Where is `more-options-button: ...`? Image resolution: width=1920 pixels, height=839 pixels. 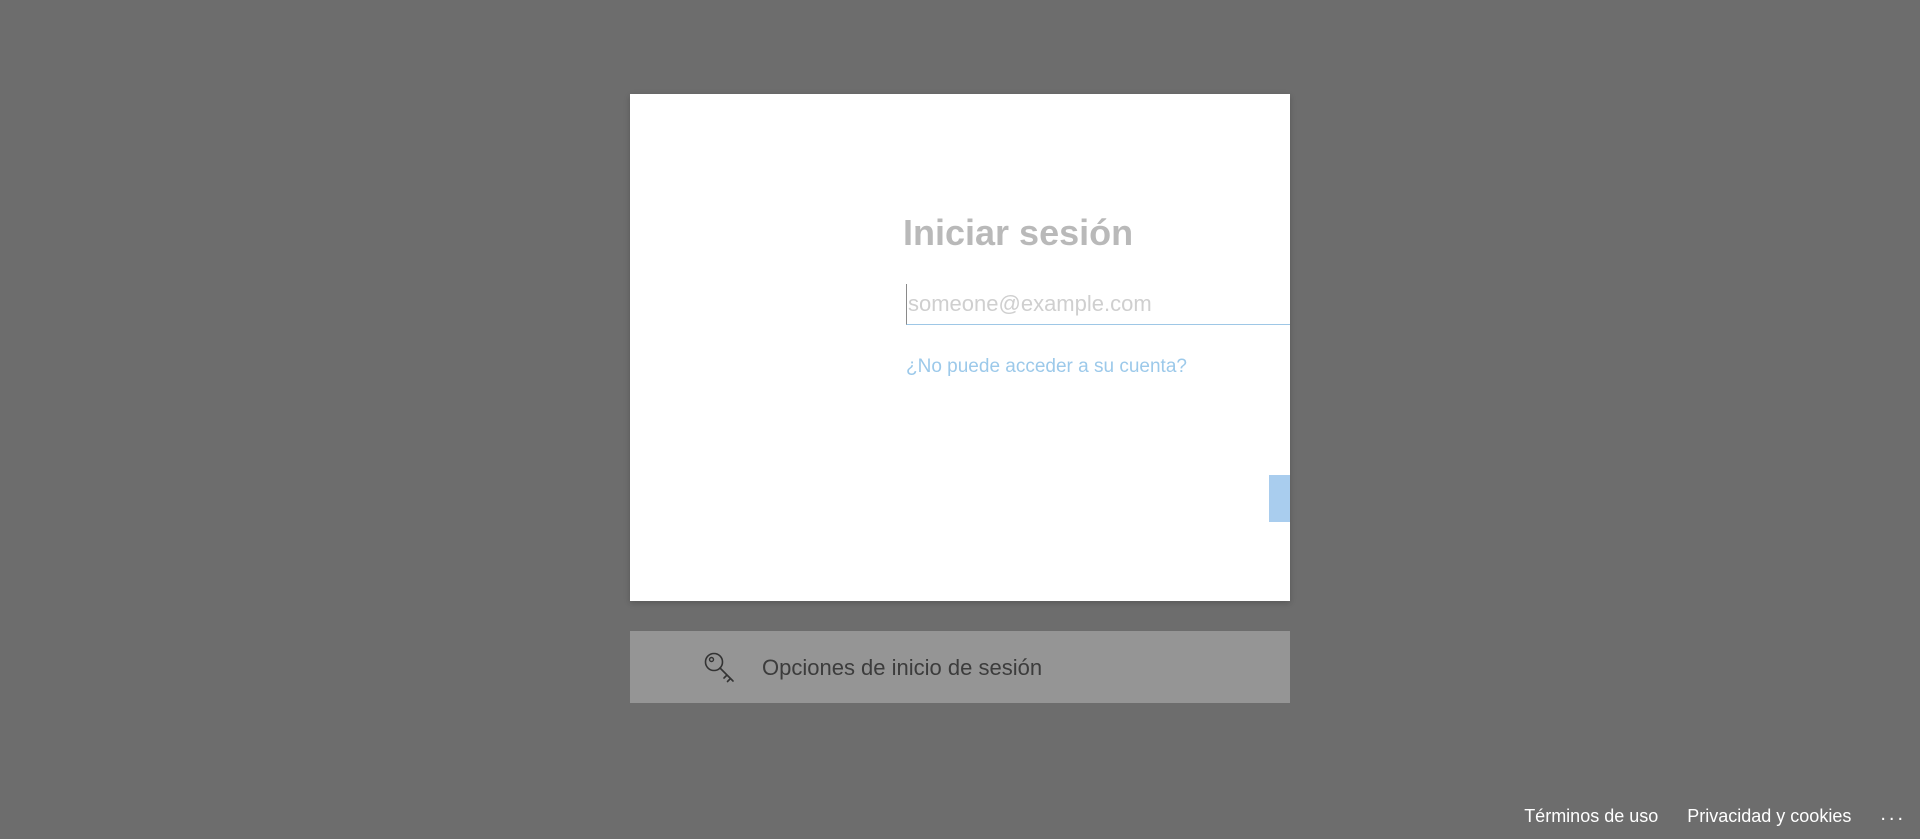
more-options-button: ... is located at coordinates (1893, 814).